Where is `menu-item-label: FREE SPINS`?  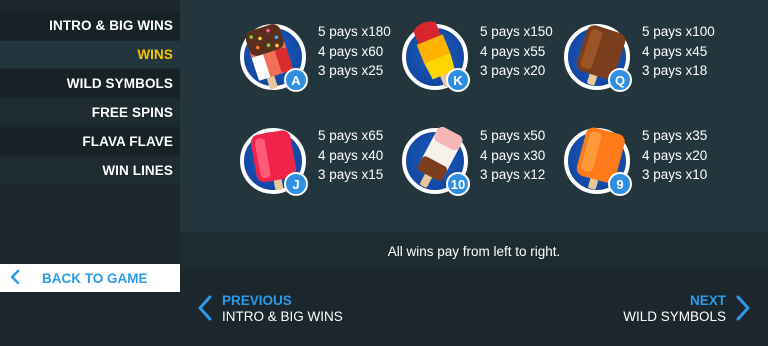 menu-item-label: FREE SPINS is located at coordinates (132, 112).